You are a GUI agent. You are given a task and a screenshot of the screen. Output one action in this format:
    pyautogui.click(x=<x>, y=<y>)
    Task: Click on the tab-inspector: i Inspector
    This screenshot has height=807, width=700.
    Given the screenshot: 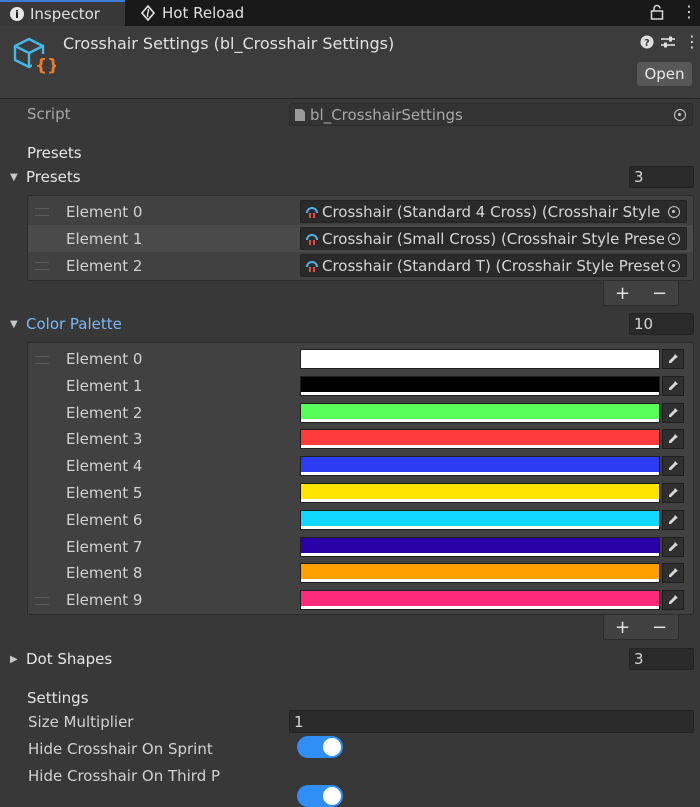 What is the action you would take?
    pyautogui.click(x=62, y=13)
    